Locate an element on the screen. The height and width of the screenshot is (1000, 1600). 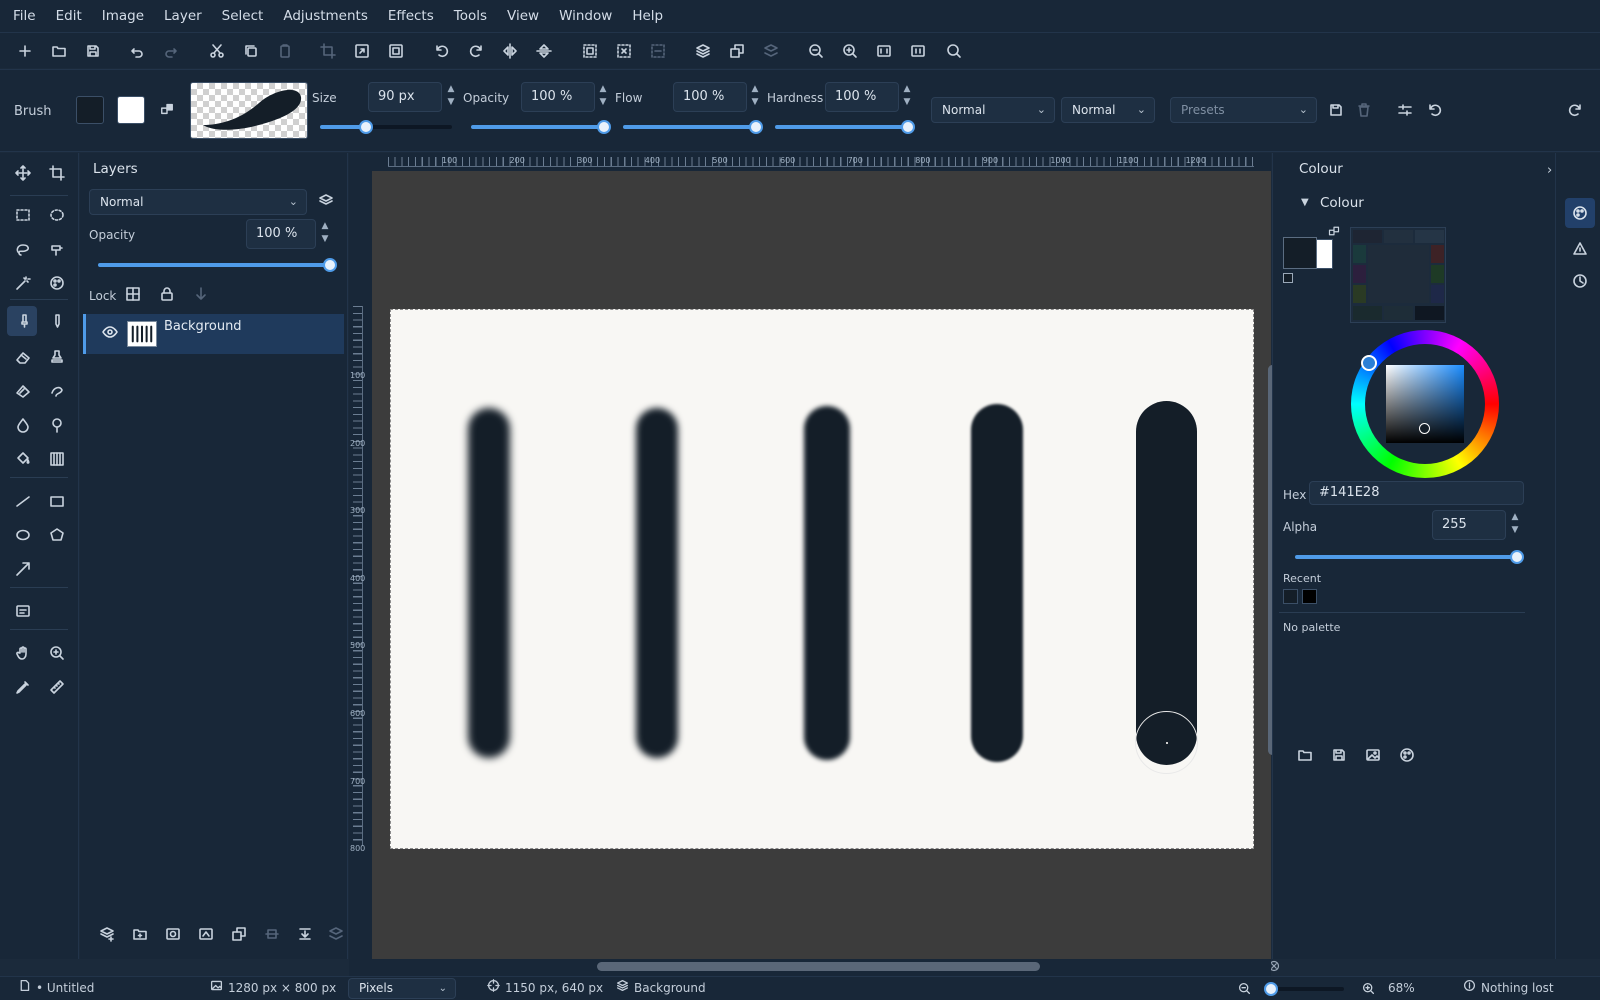
crop-tool-icon is located at coordinates (57, 173).